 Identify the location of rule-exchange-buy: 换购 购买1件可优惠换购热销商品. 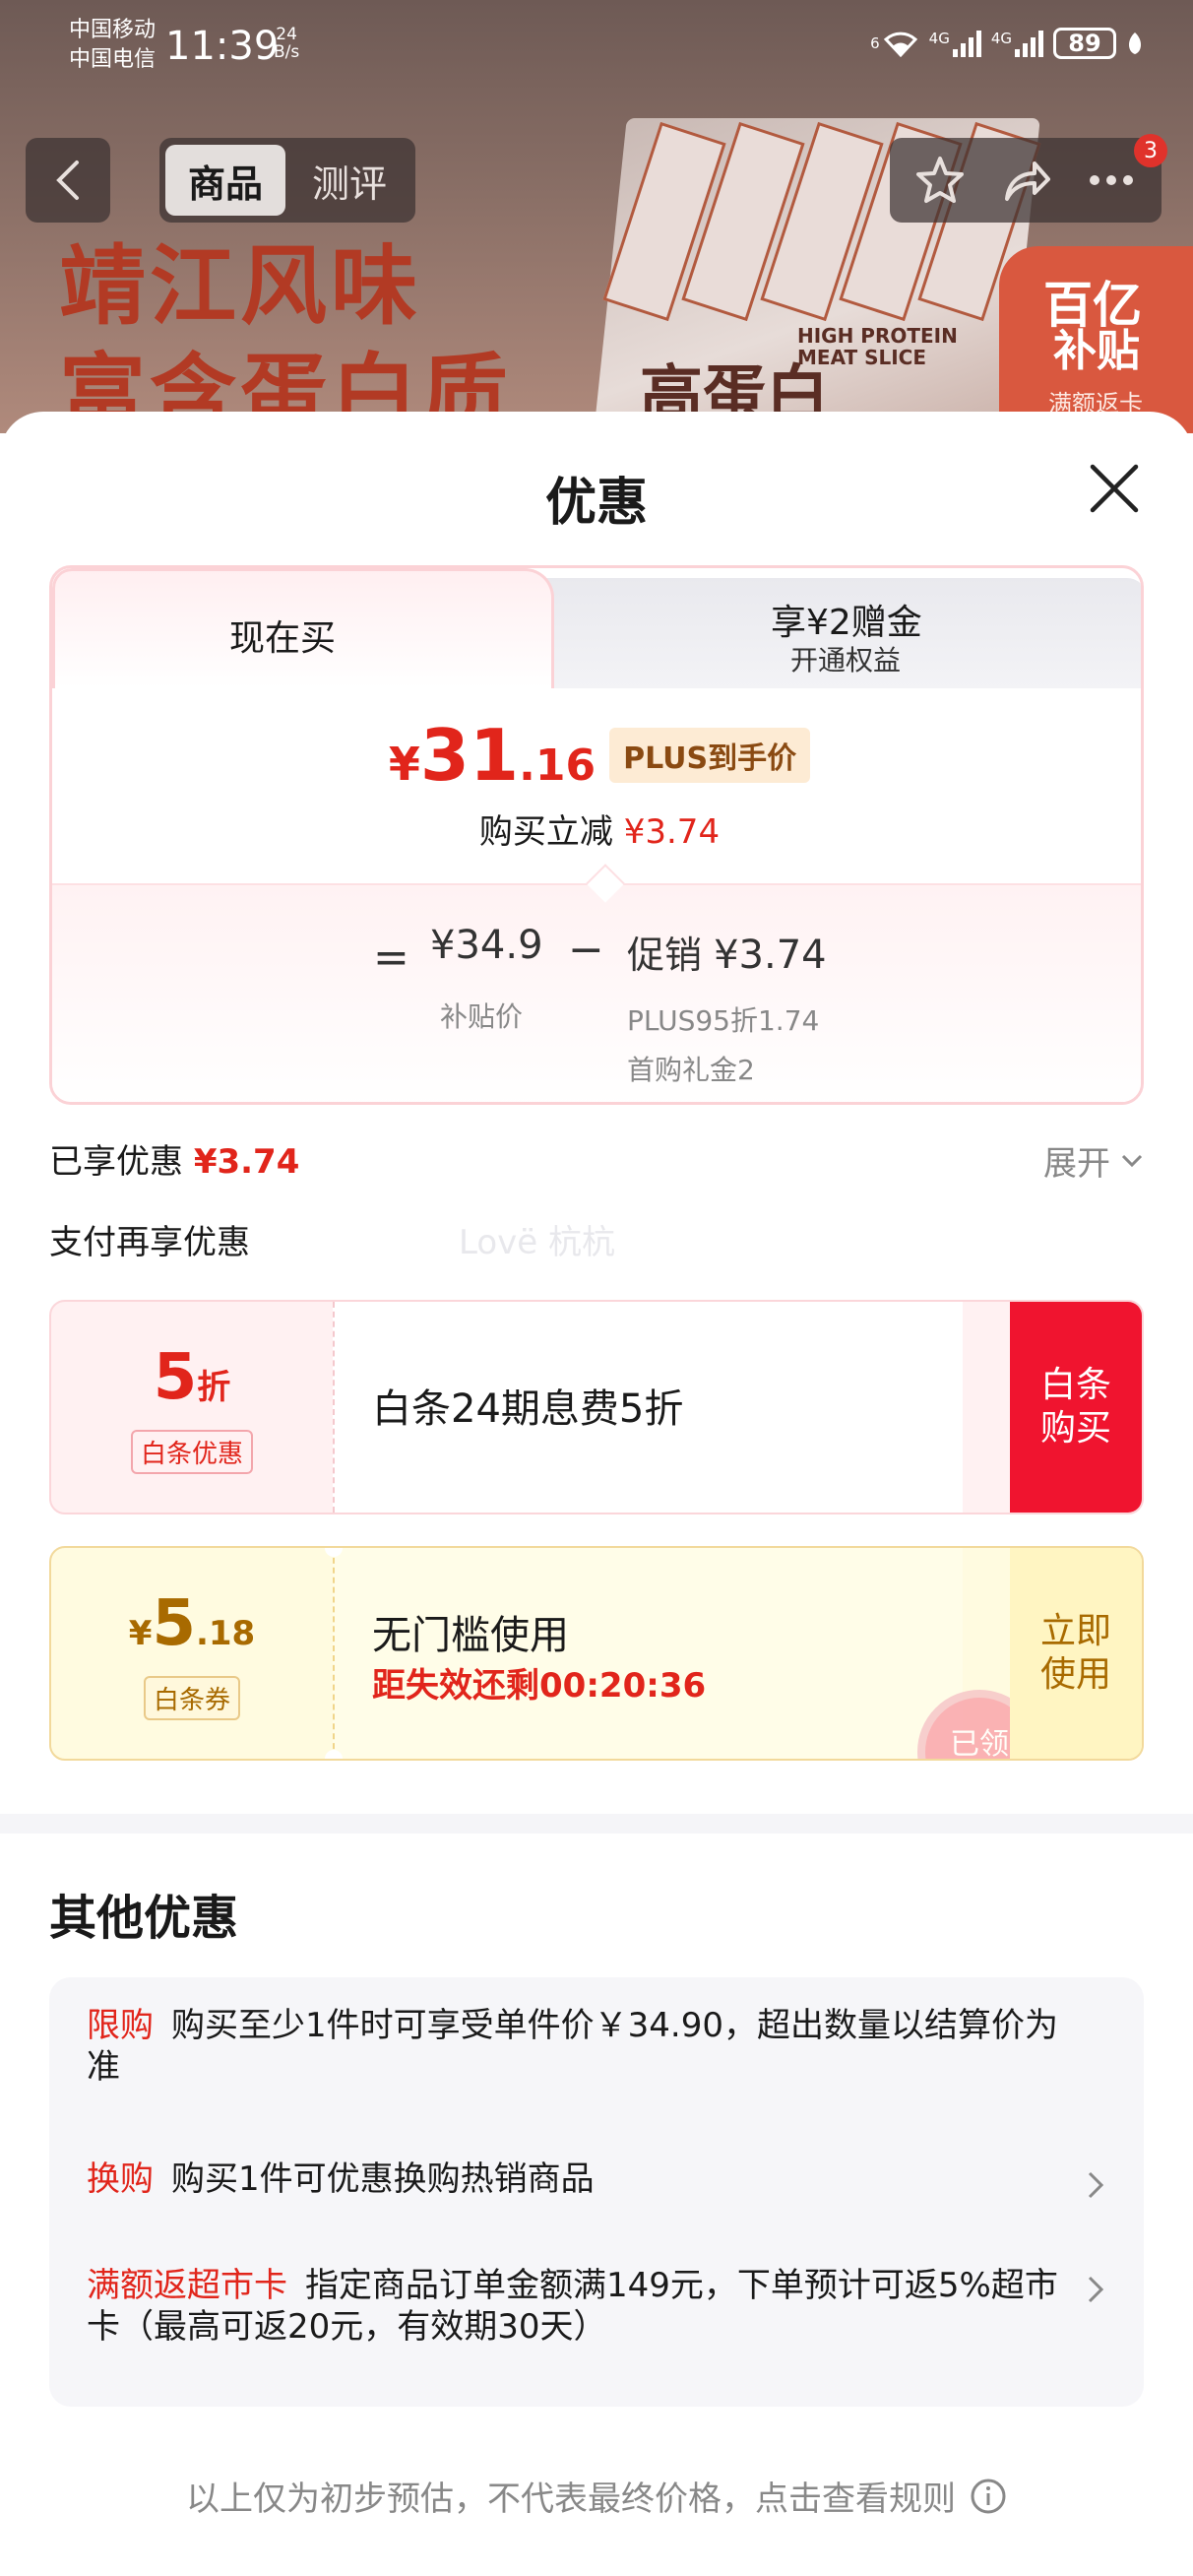
(576, 2179).